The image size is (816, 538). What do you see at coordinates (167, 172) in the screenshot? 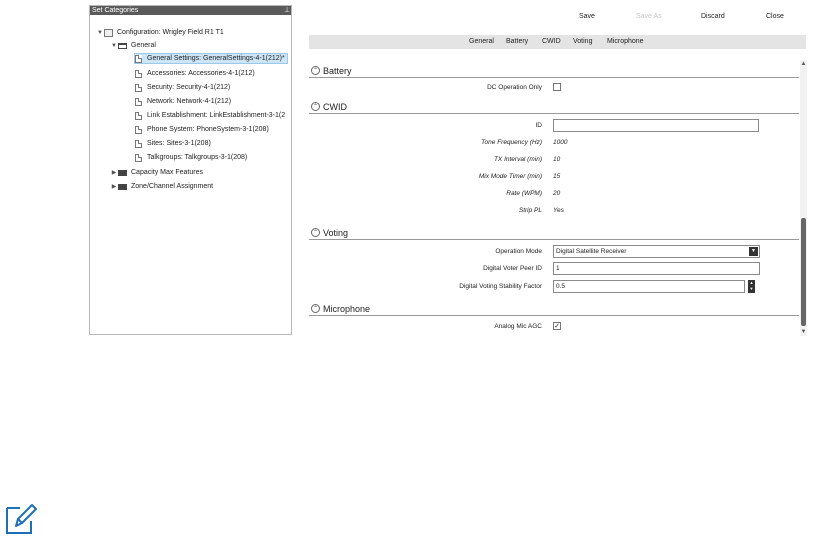
I see `tree-node-label: Capacity Max Features` at bounding box center [167, 172].